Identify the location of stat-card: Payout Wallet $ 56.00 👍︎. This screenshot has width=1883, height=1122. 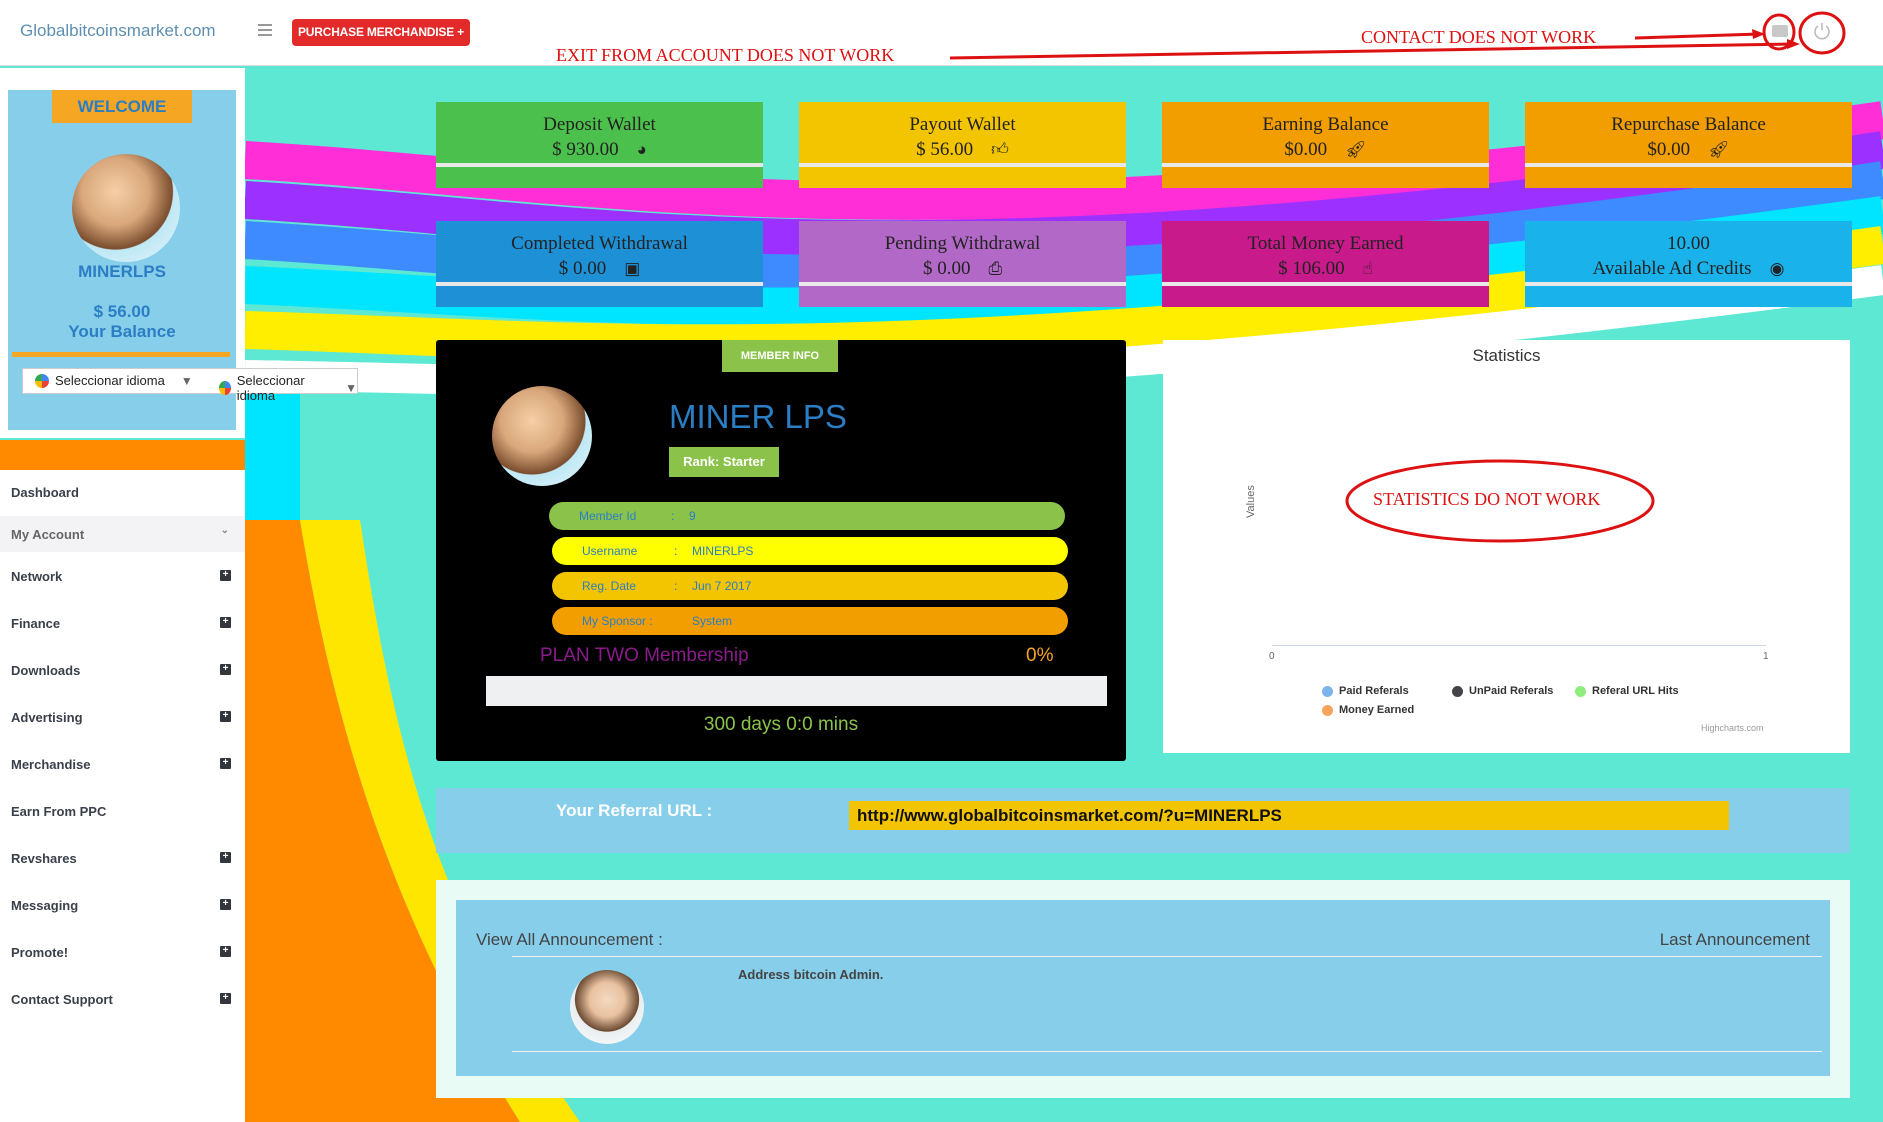
(962, 145).